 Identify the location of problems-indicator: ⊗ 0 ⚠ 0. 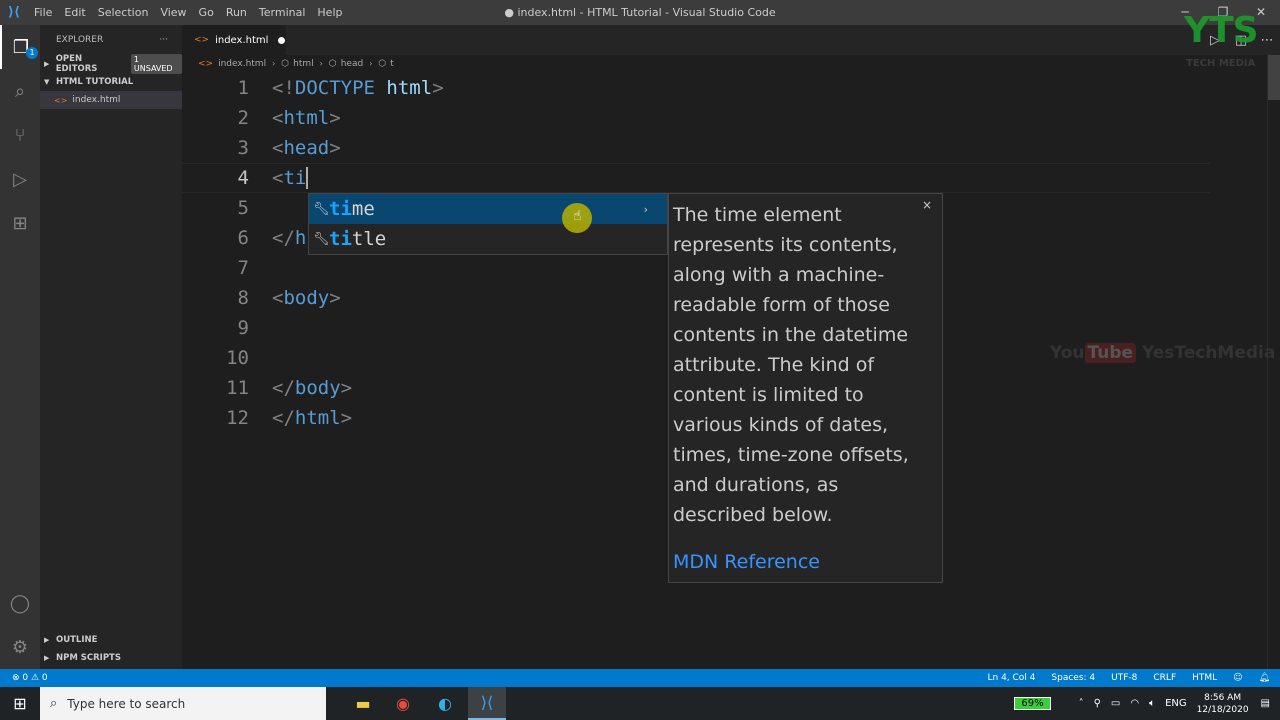
(30, 678).